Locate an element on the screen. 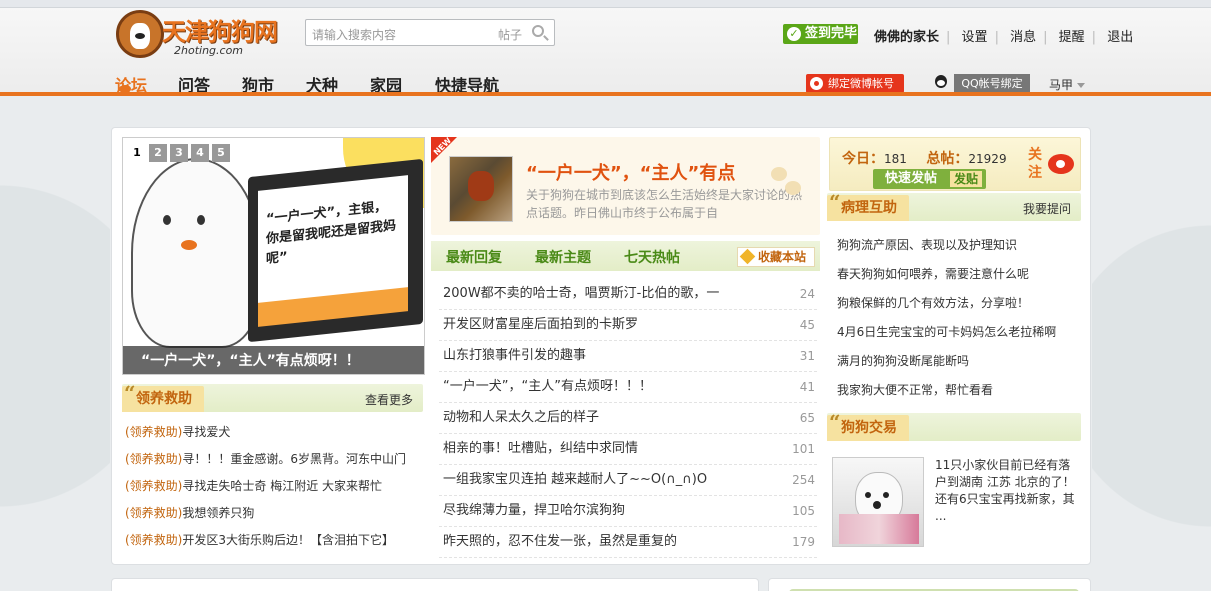 The image size is (1211, 591). list-item: (领养救助)开发区3大街乐购后边！【含泪拍下它】 is located at coordinates (275, 544).